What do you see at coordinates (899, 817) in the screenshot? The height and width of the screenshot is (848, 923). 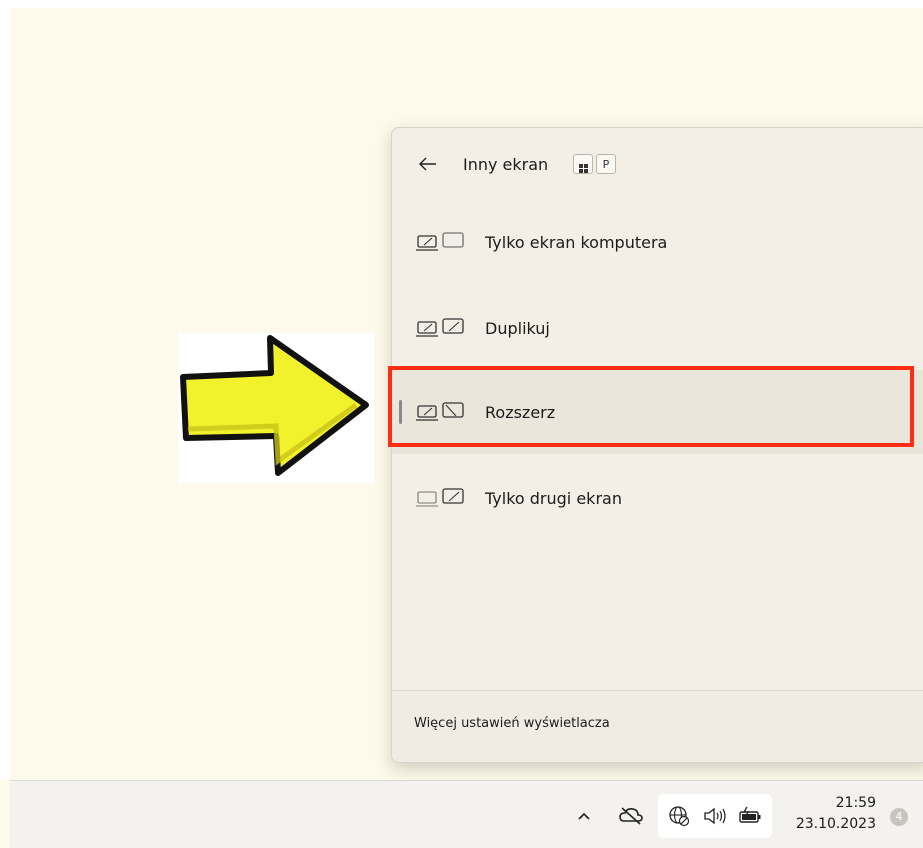 I see `notification-count-badge: 4` at bounding box center [899, 817].